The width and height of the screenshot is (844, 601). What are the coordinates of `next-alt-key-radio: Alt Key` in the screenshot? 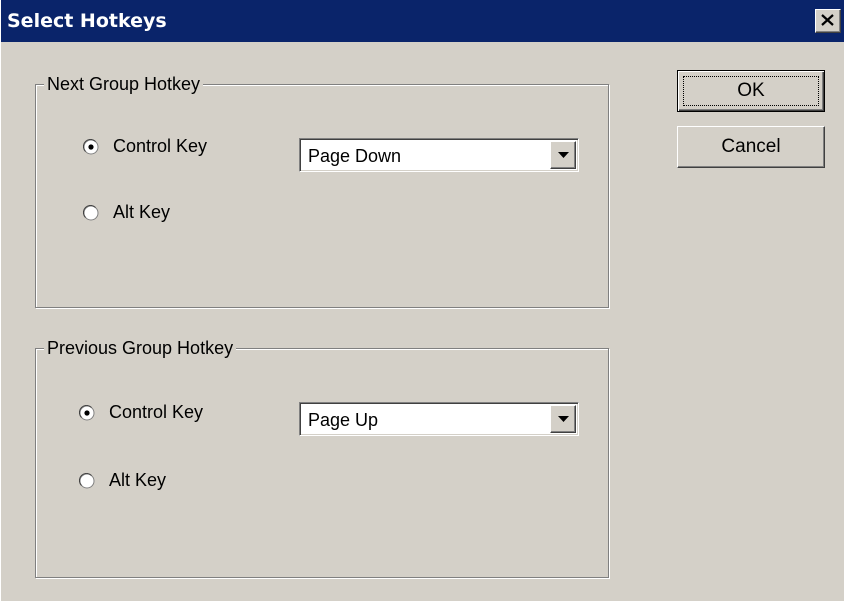 It's located at (126, 212).